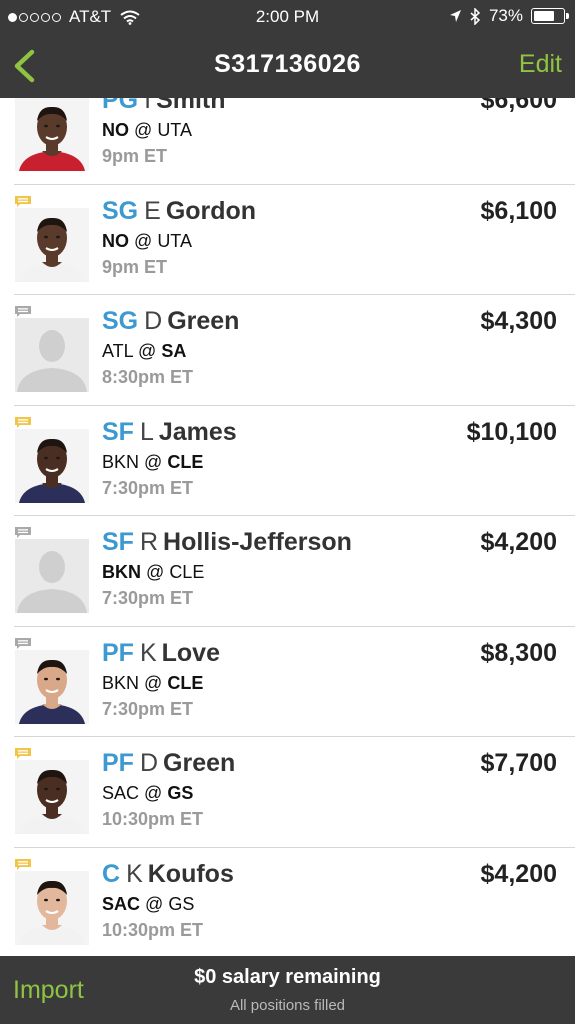  Describe the element at coordinates (518, 106) in the screenshot. I see `player-salary: $6,600` at that location.